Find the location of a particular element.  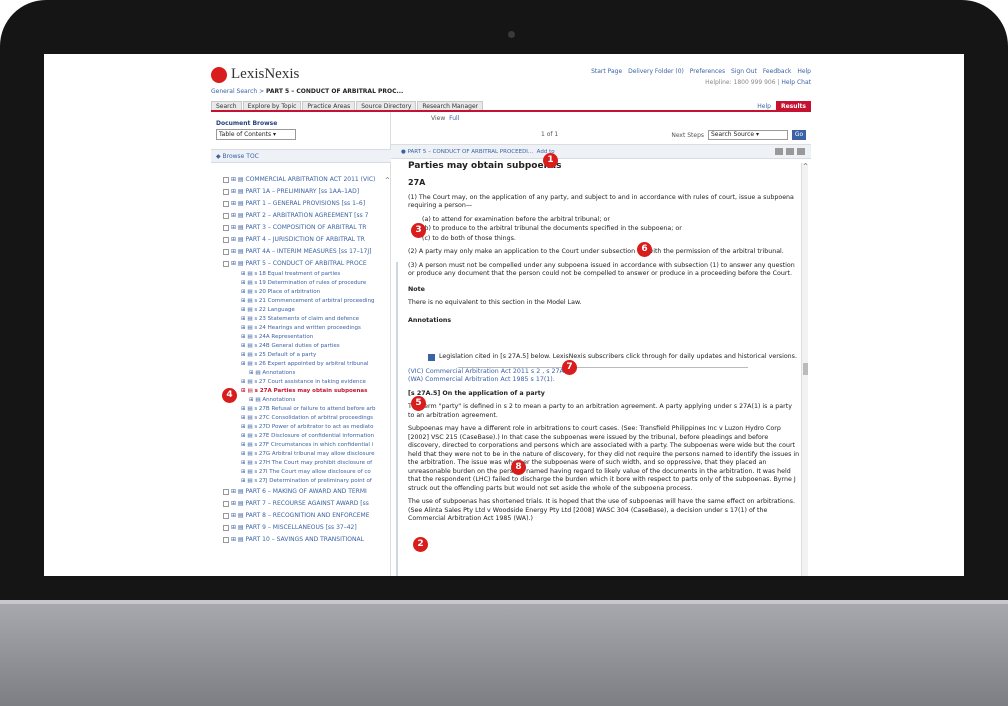

toc-item: ⊞ ▤ PART 3 – COMPOSITION OF ARBITRAL TR is located at coordinates (304, 228).